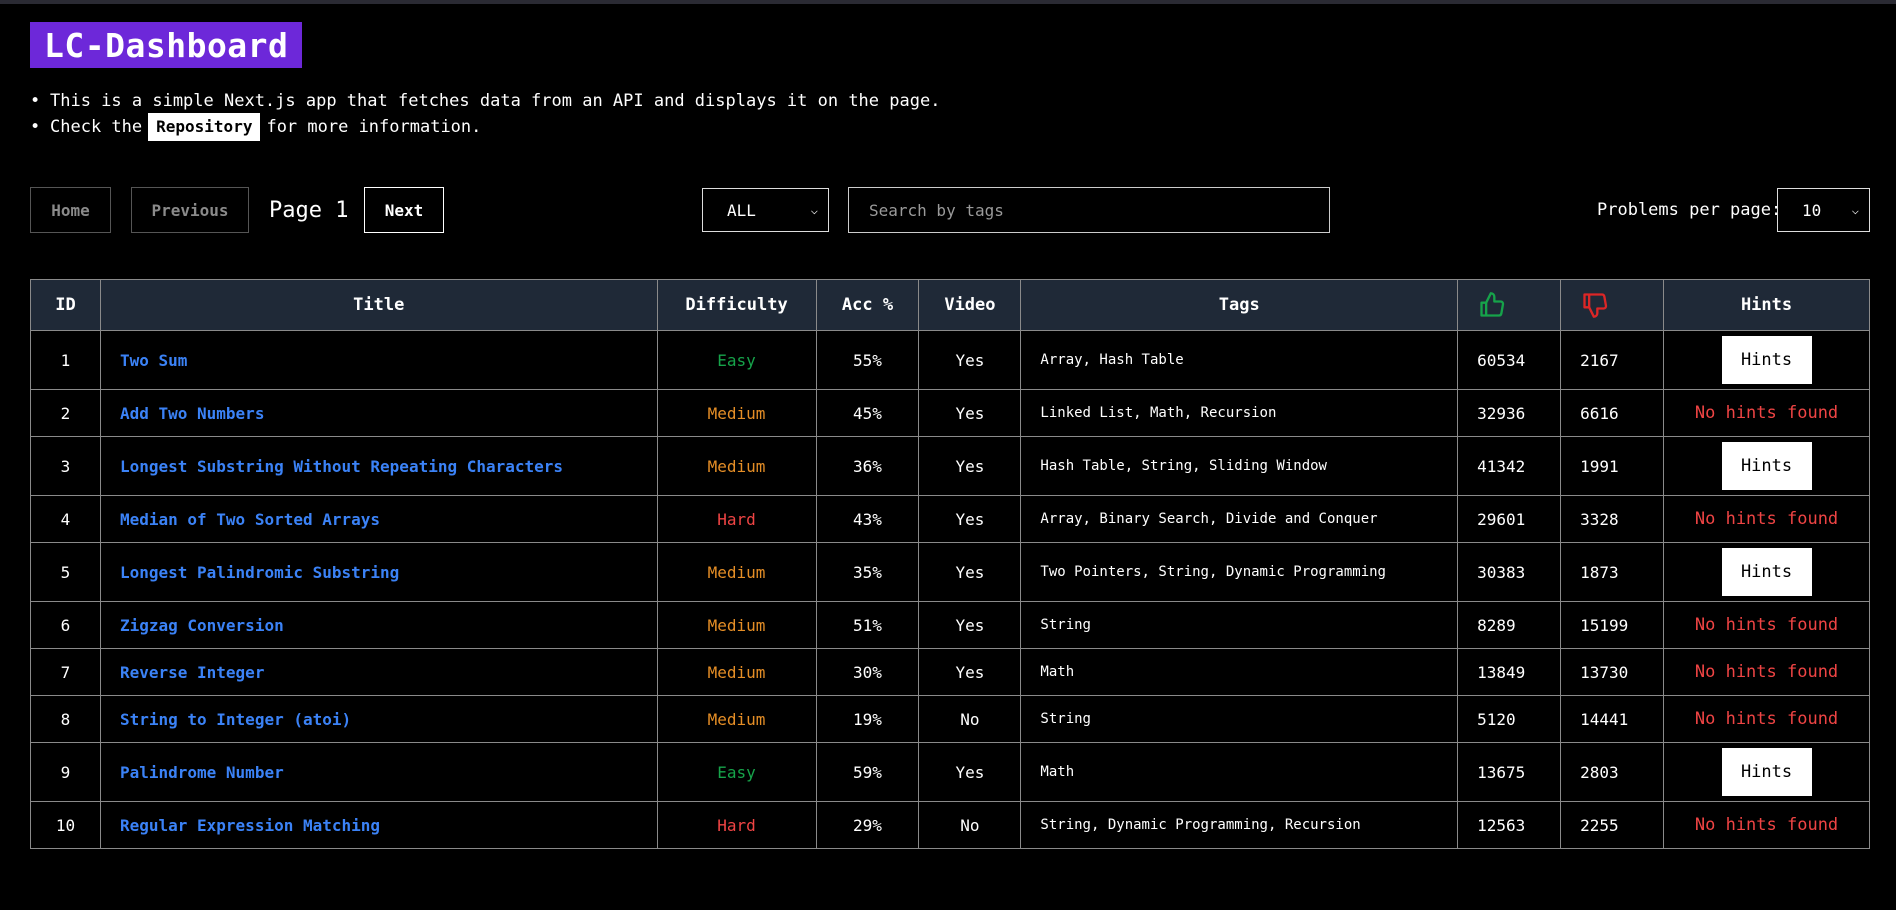 The image size is (1896, 910). I want to click on per-page-label: Problems per page:, so click(1689, 210).